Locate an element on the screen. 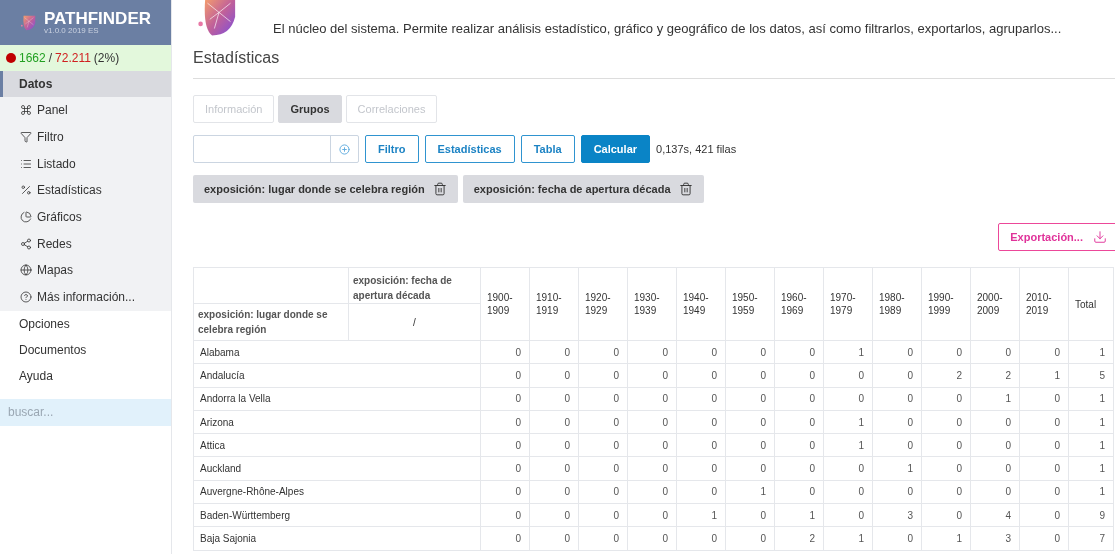  app-version: v1.0.0 2019 ES is located at coordinates (71, 31).